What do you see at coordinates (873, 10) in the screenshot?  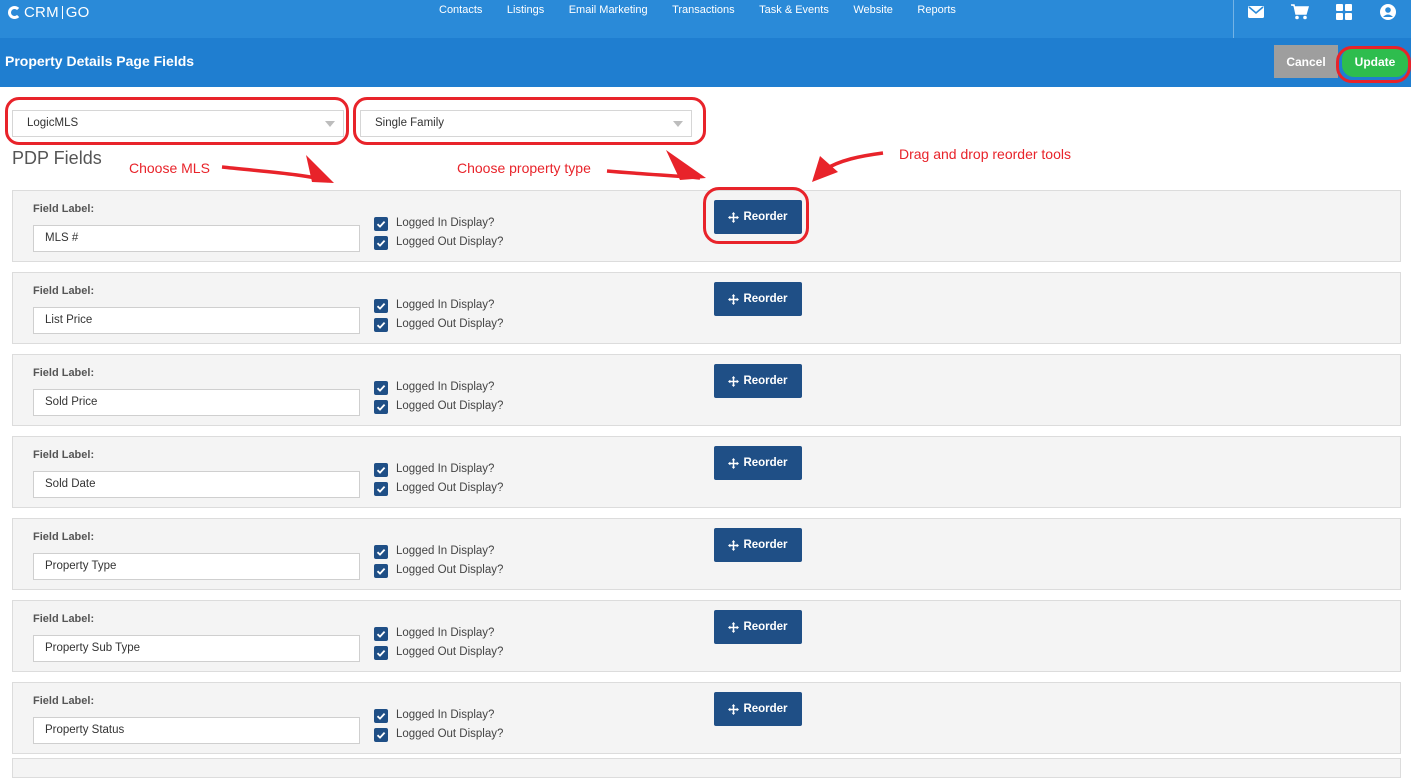 I see `nav-item-website: Website` at bounding box center [873, 10].